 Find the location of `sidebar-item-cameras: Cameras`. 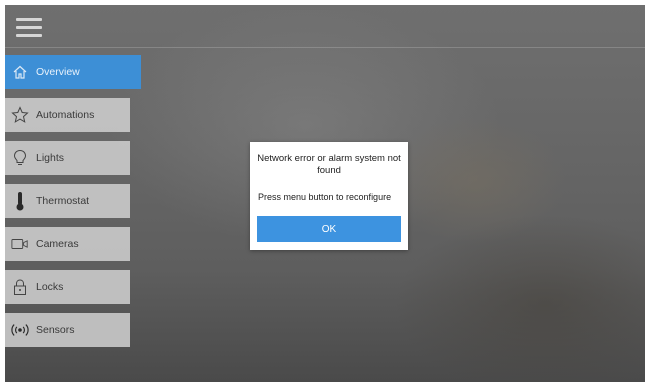

sidebar-item-cameras: Cameras is located at coordinates (67, 244).